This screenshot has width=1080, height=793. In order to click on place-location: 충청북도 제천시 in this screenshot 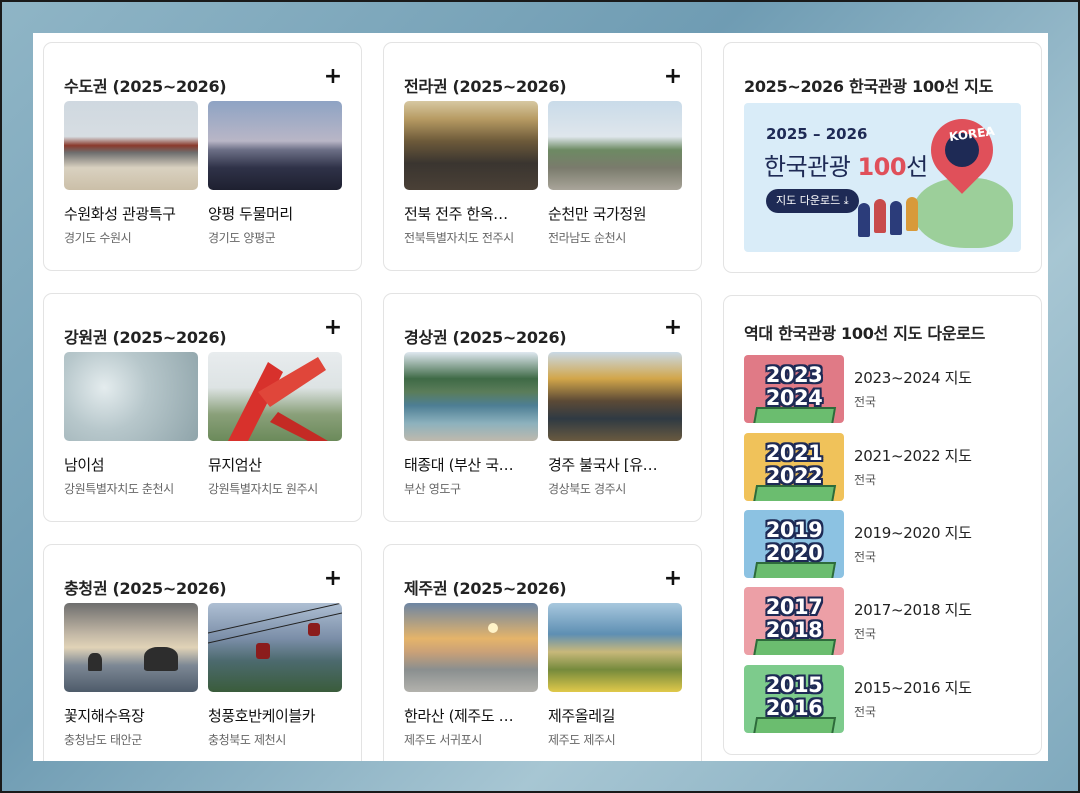, I will do `click(247, 740)`.